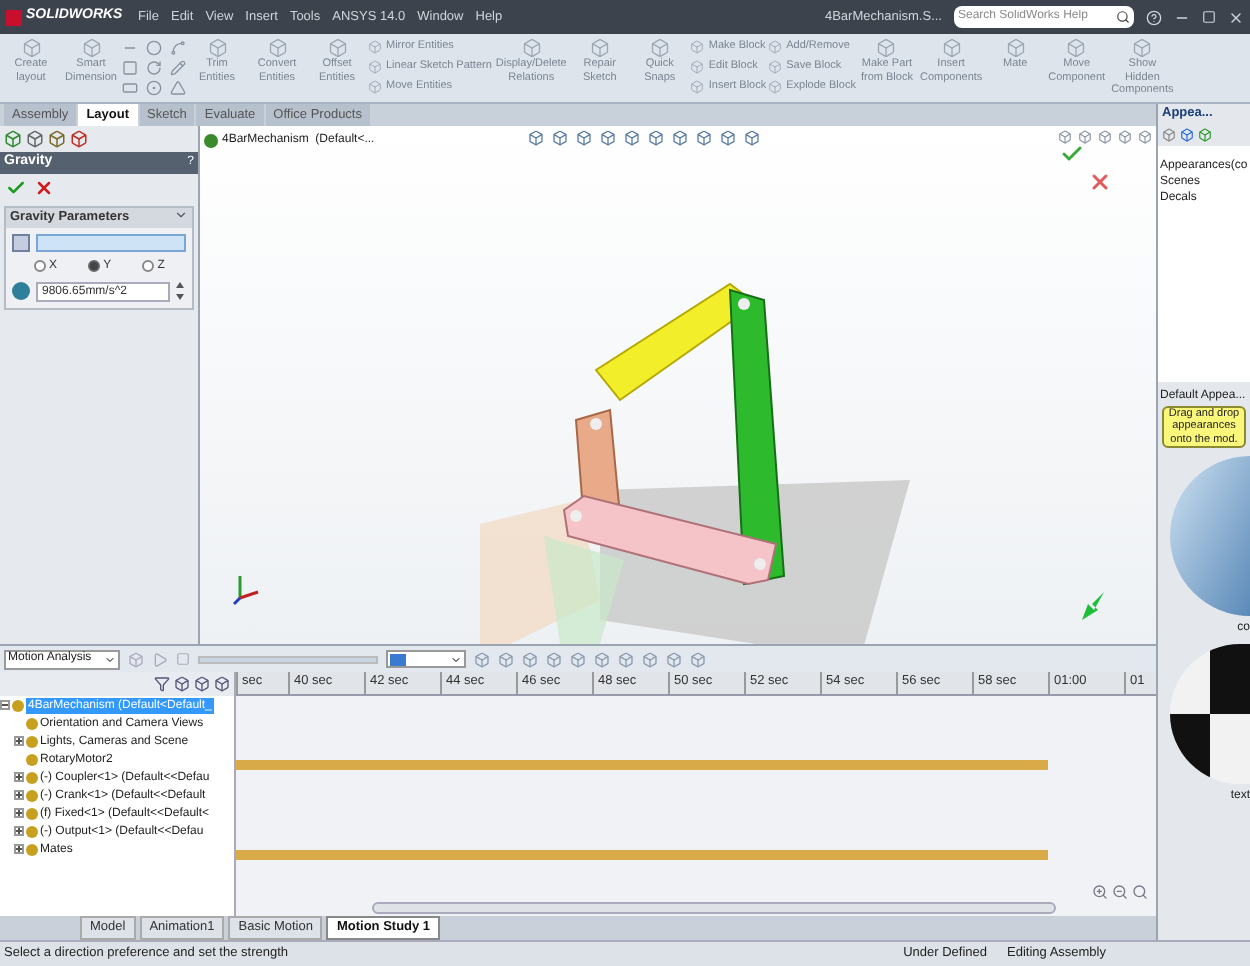 This screenshot has width=1250, height=966. What do you see at coordinates (130, 88) in the screenshot?
I see `slot-icon` at bounding box center [130, 88].